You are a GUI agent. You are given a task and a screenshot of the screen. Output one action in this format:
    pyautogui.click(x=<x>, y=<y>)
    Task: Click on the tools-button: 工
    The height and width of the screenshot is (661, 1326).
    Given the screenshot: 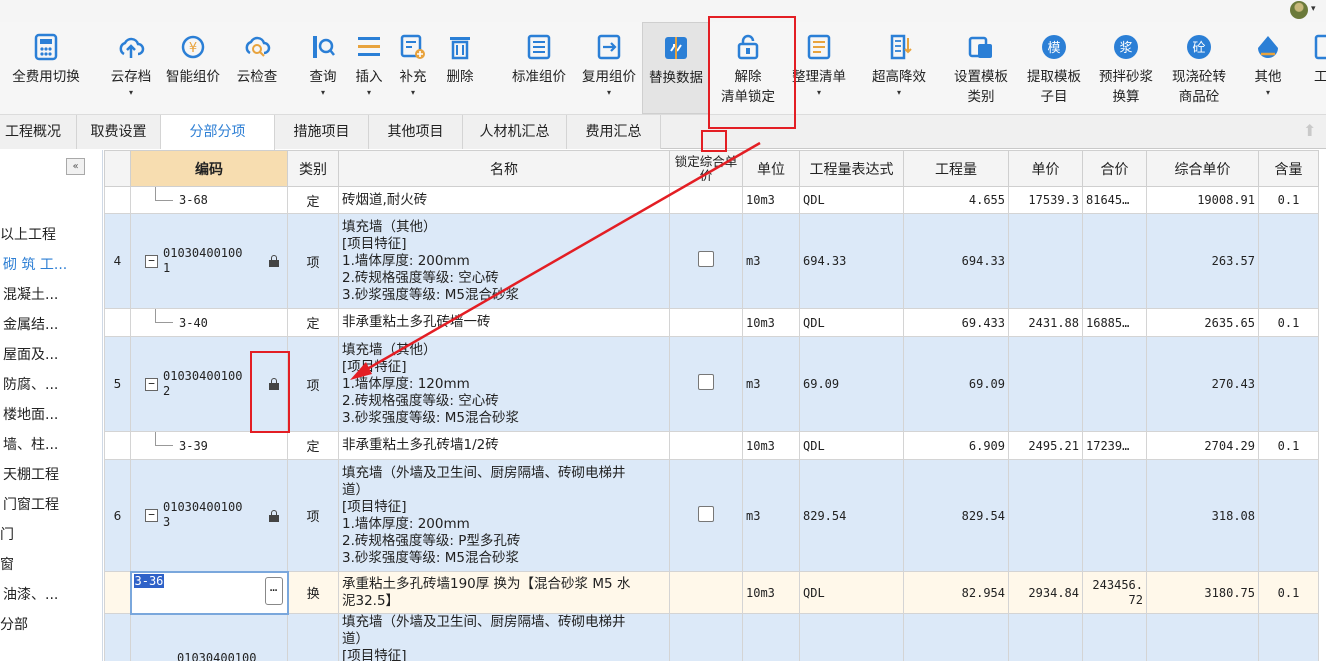 What is the action you would take?
    pyautogui.click(x=1314, y=68)
    